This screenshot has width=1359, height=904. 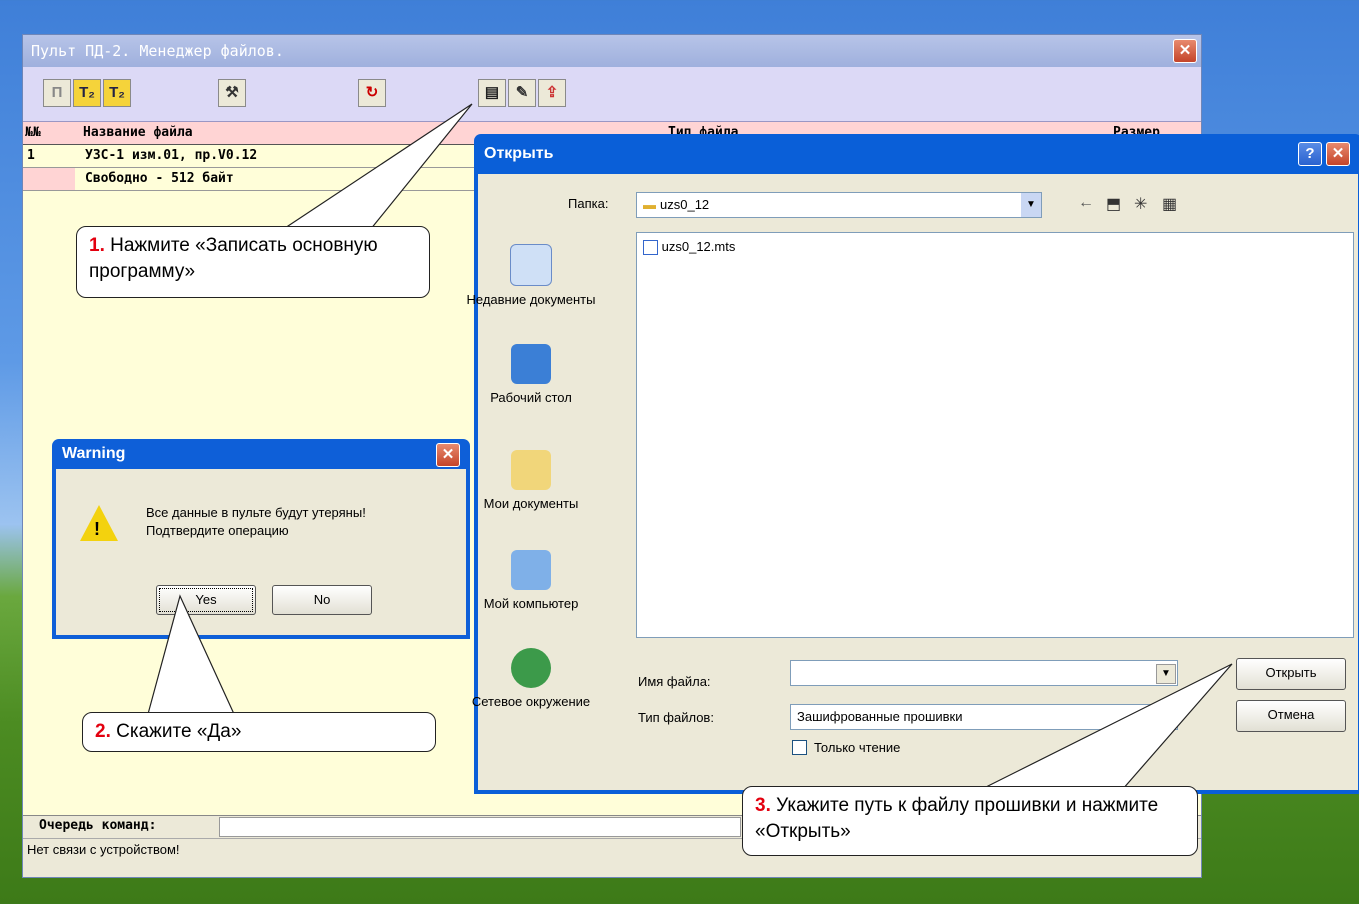 I want to click on callout-number: 1., so click(x=97, y=245).